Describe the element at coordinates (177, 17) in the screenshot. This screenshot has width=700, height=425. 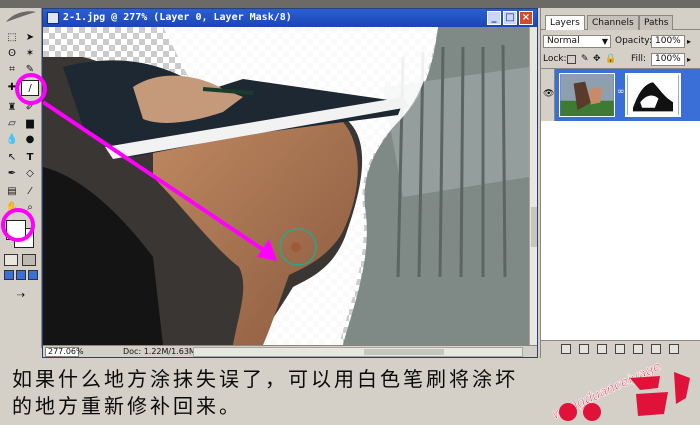
I see `document-title: 2-1.jpg @ 277% (Layer 0, Layer Mask/8)` at that location.